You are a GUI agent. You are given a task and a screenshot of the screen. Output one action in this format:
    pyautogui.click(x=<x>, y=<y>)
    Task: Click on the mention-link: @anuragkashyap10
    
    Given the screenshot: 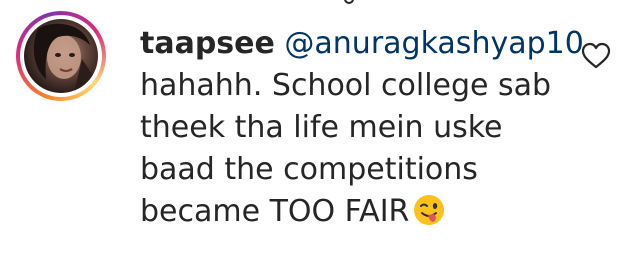 What is the action you would take?
    pyautogui.click(x=433, y=43)
    